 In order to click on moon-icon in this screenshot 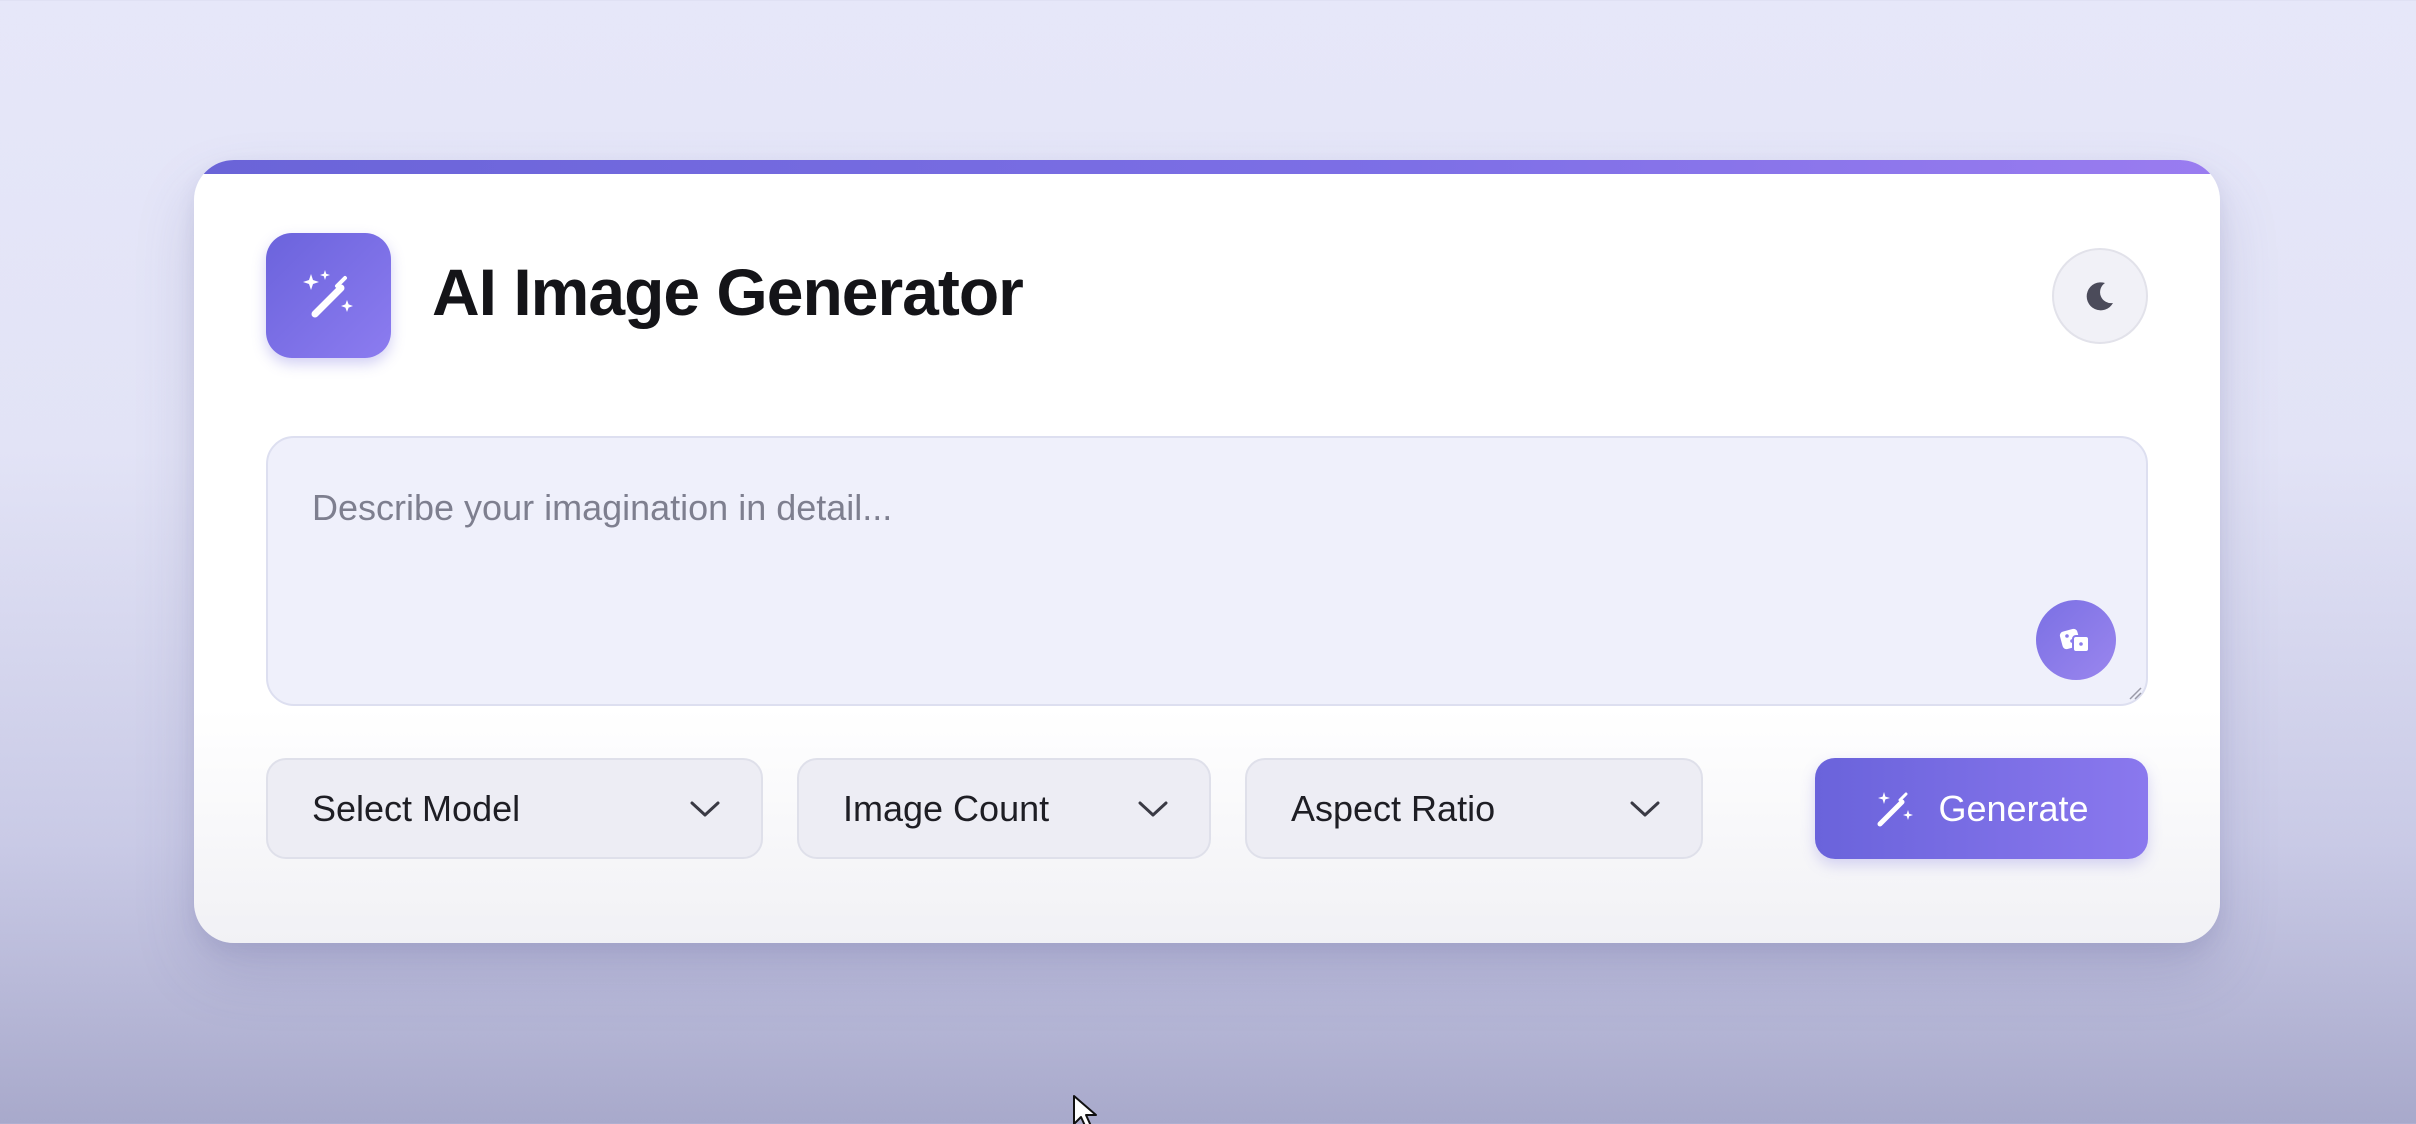, I will do `click(2099, 296)`.